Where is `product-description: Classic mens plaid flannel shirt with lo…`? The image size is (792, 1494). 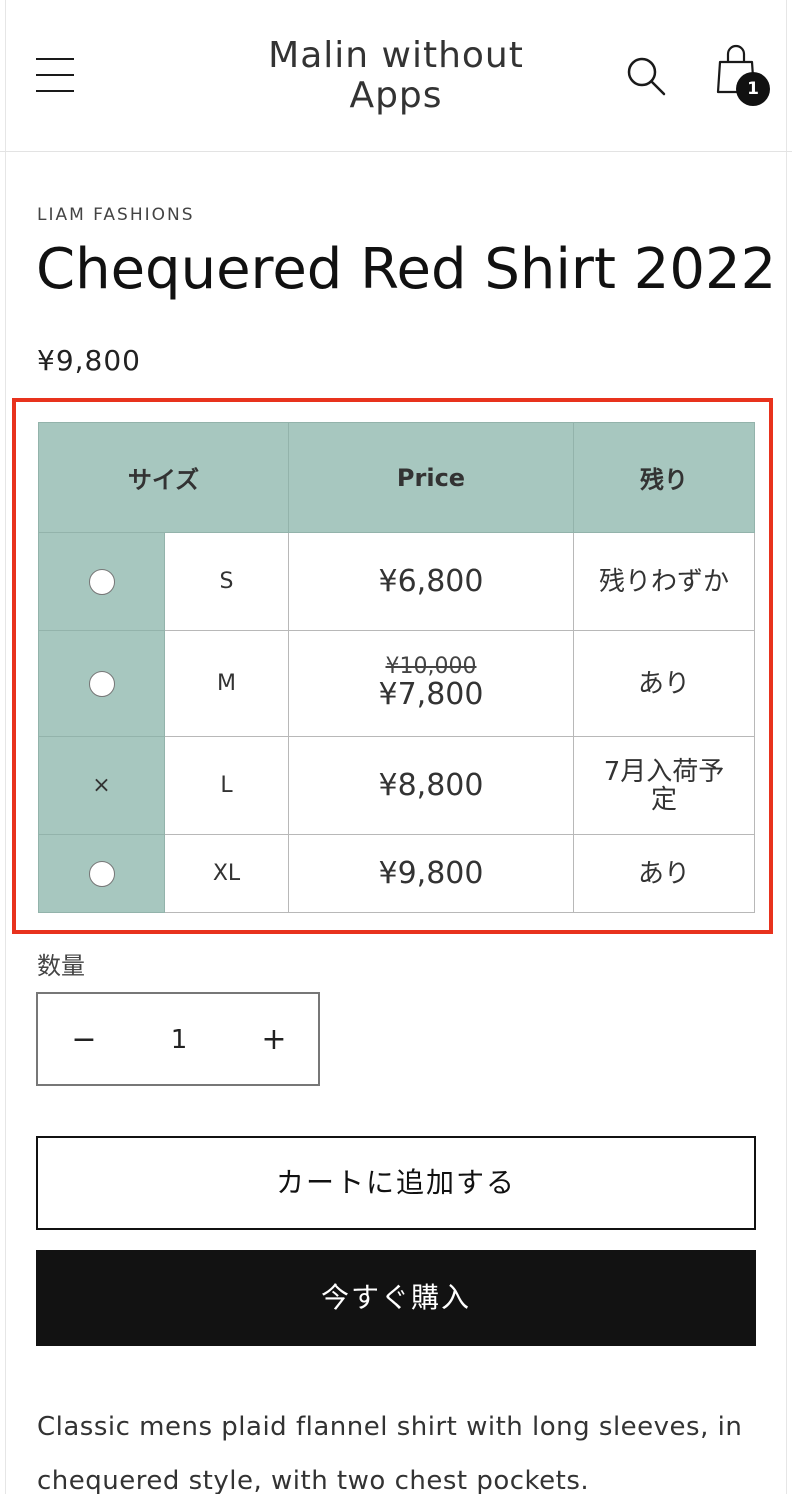
product-description: Classic mens plaid flannel shirt with lo… is located at coordinates (390, 1453).